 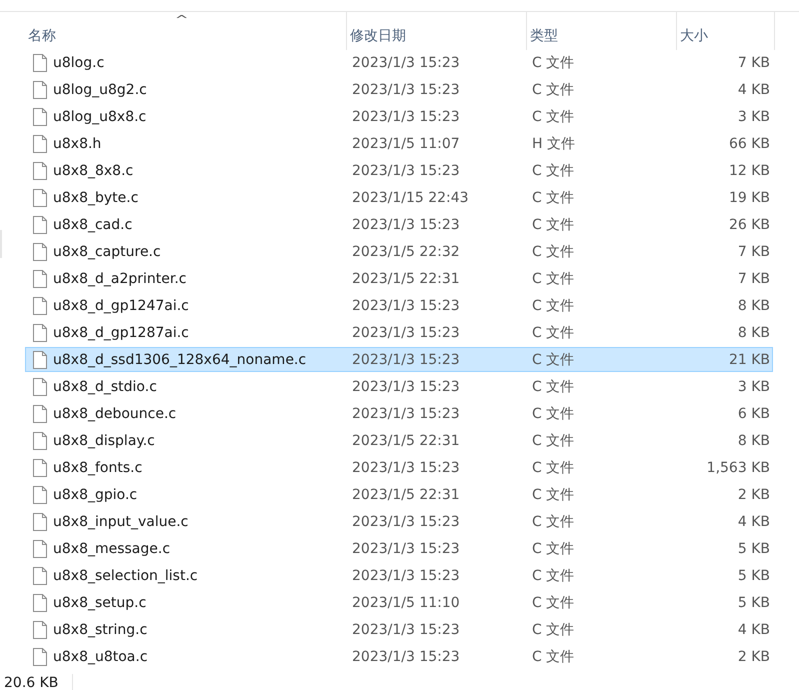 I want to click on file-name: u8x8_capture.c, so click(x=107, y=252).